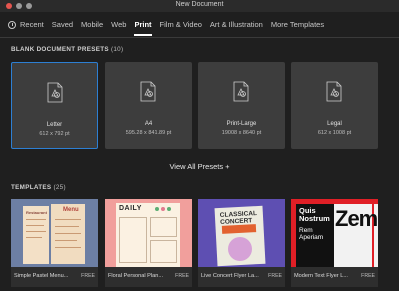 The height and width of the screenshot is (291, 399). Describe the element at coordinates (117, 49) in the screenshot. I see `blank-presets-count: (10)` at that location.